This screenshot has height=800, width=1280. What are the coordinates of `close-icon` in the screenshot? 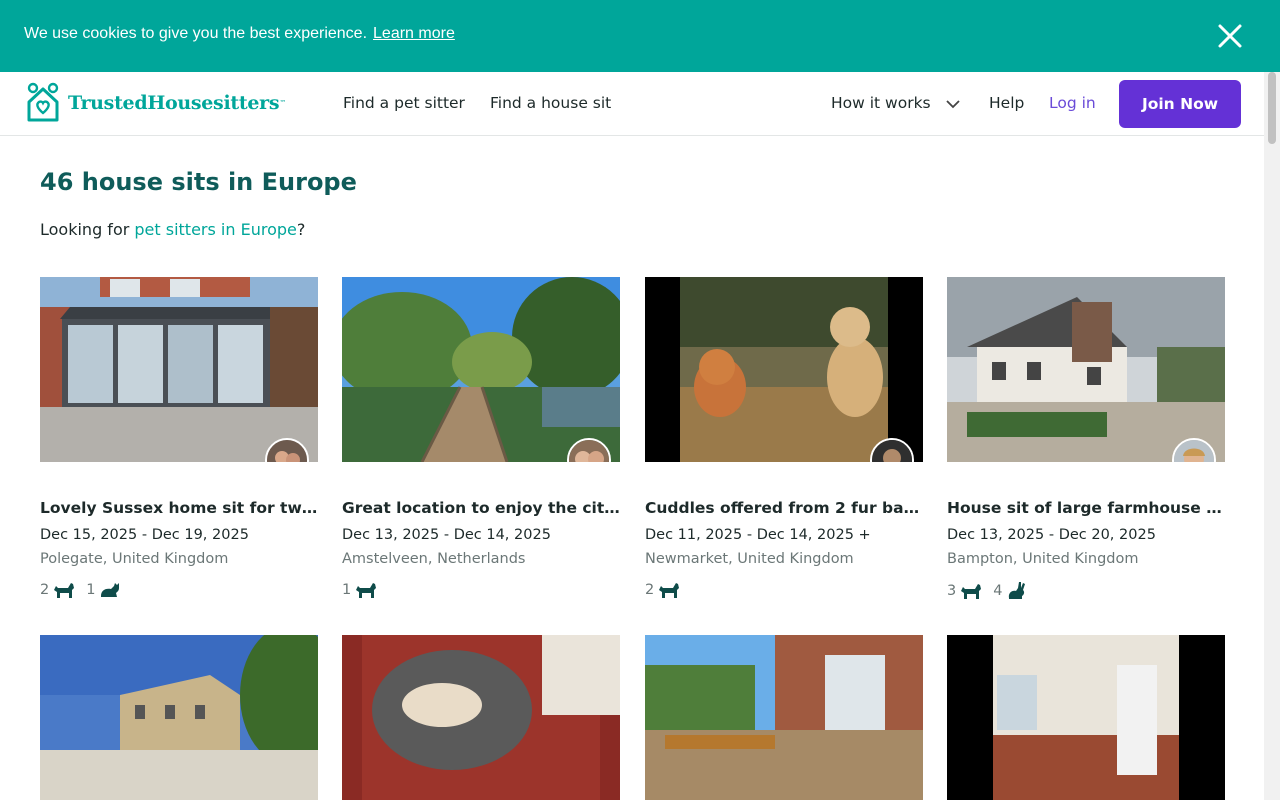 It's located at (1230, 36).